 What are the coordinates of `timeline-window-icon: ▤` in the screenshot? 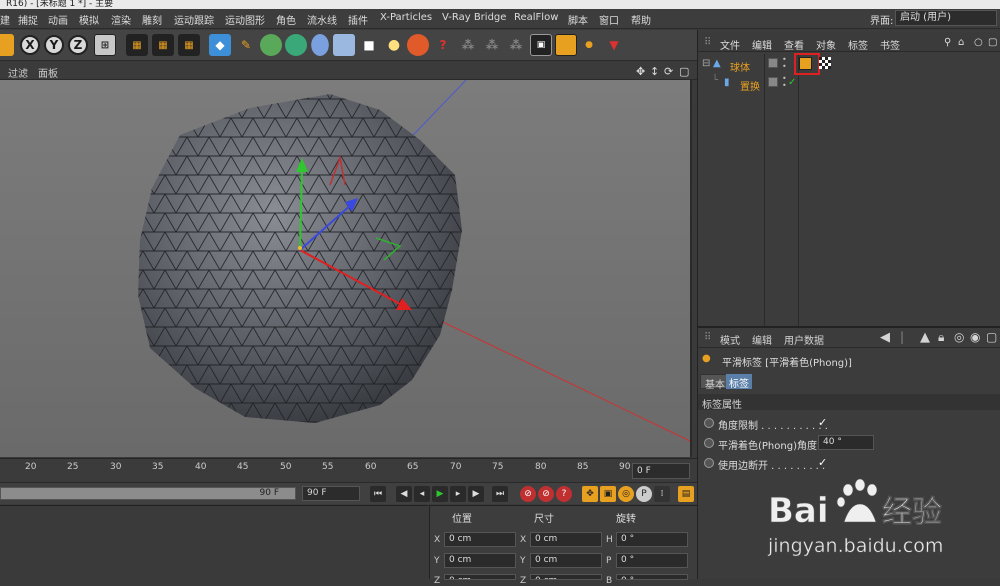 It's located at (686, 494).